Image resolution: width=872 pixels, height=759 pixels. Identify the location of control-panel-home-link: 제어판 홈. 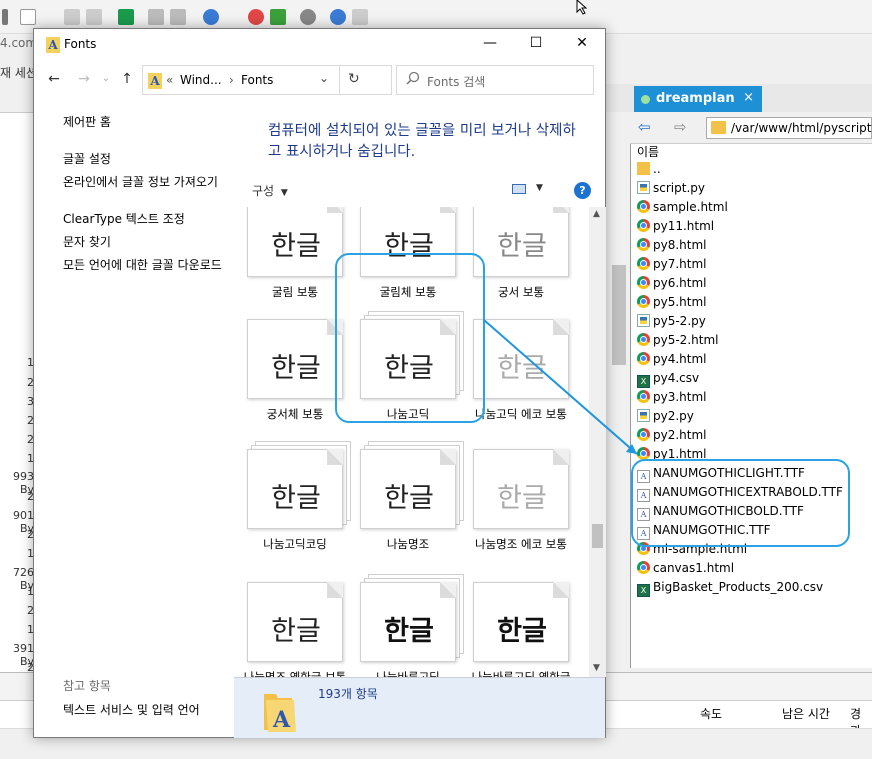
(145, 122).